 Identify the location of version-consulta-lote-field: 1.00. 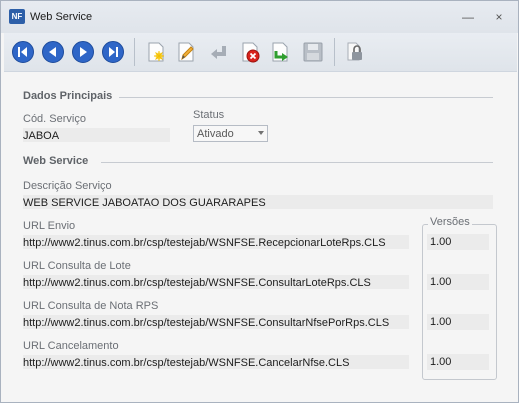
(458, 282).